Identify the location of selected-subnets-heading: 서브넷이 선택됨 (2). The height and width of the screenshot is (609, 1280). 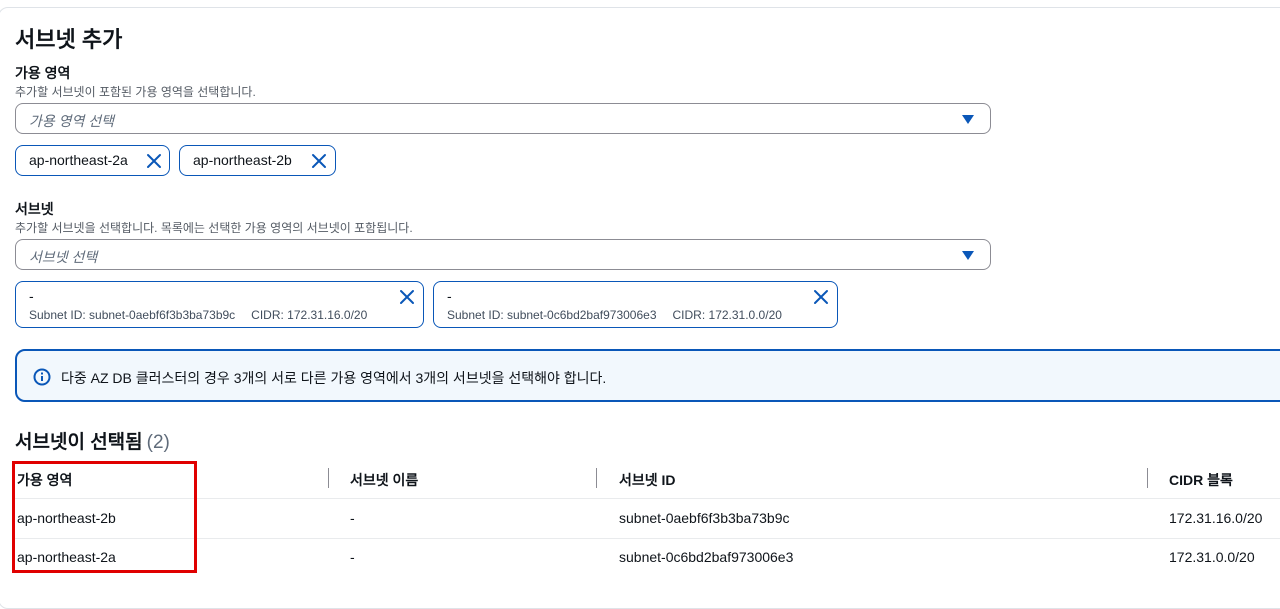
(92, 440).